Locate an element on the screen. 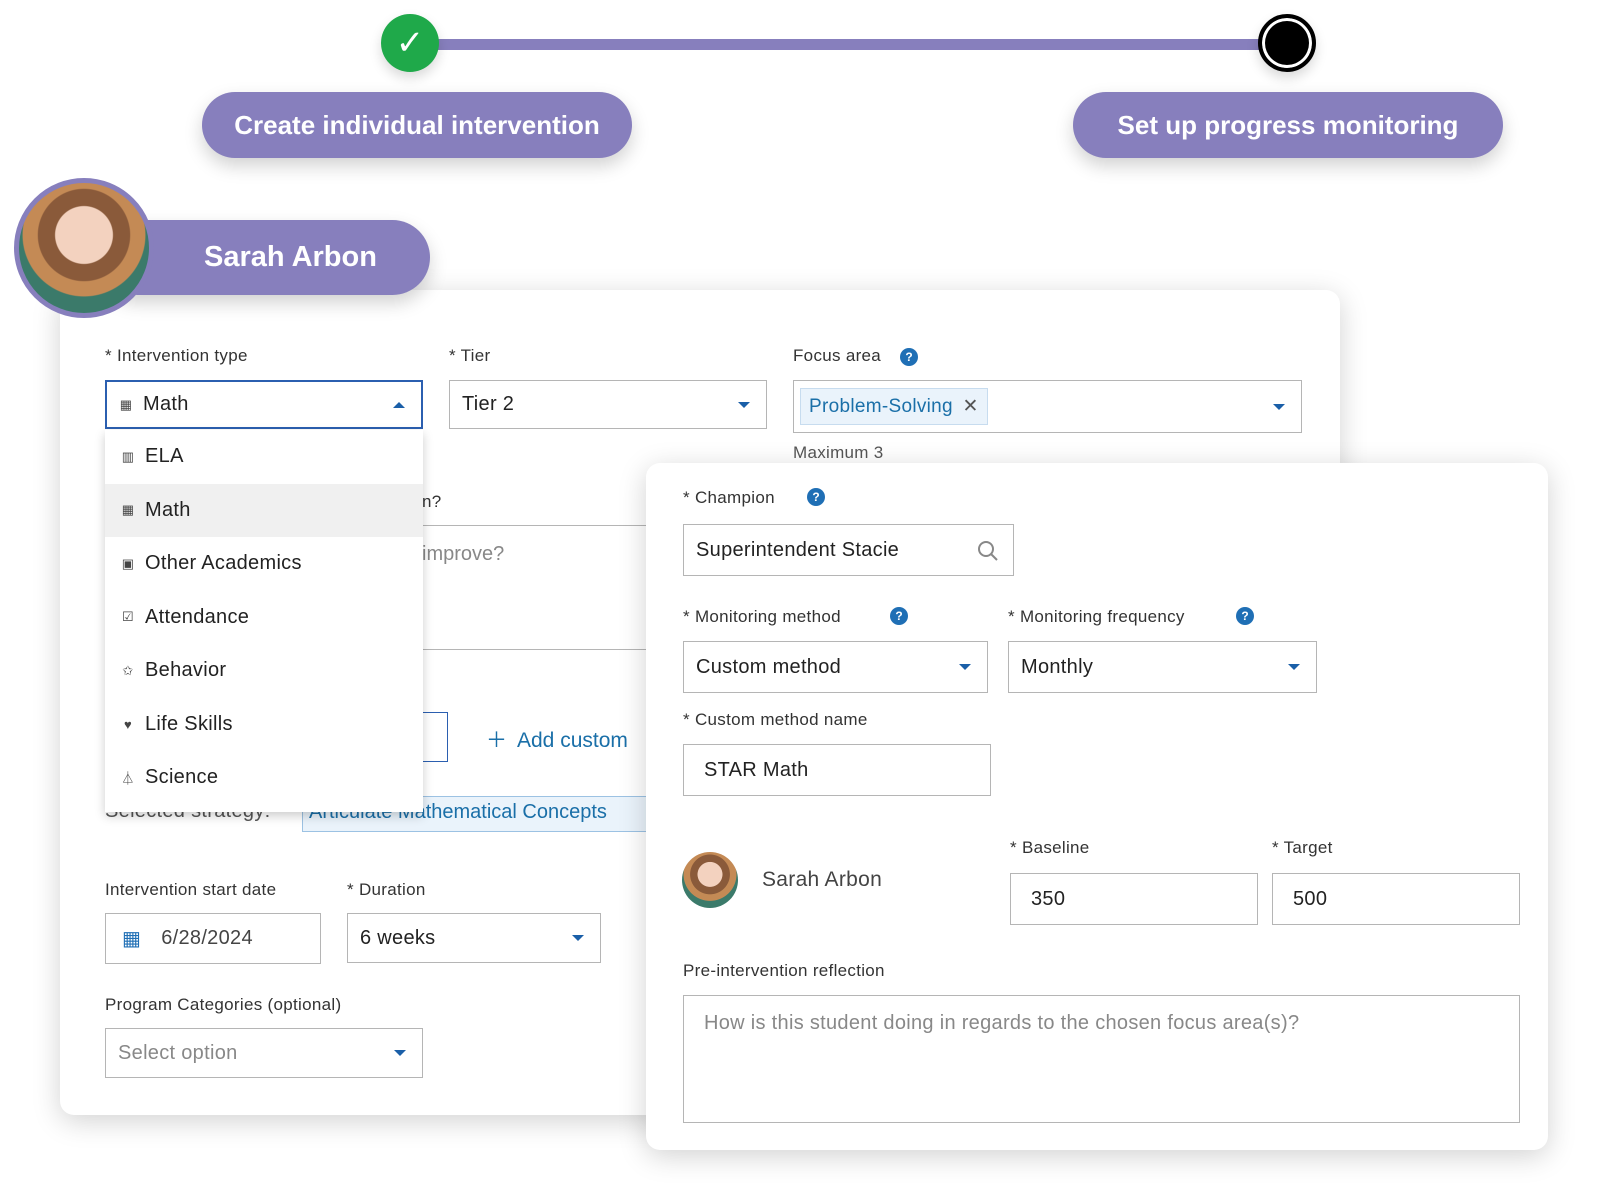 The image size is (1600, 1197). calendar-icon: ▦ is located at coordinates (131, 938).